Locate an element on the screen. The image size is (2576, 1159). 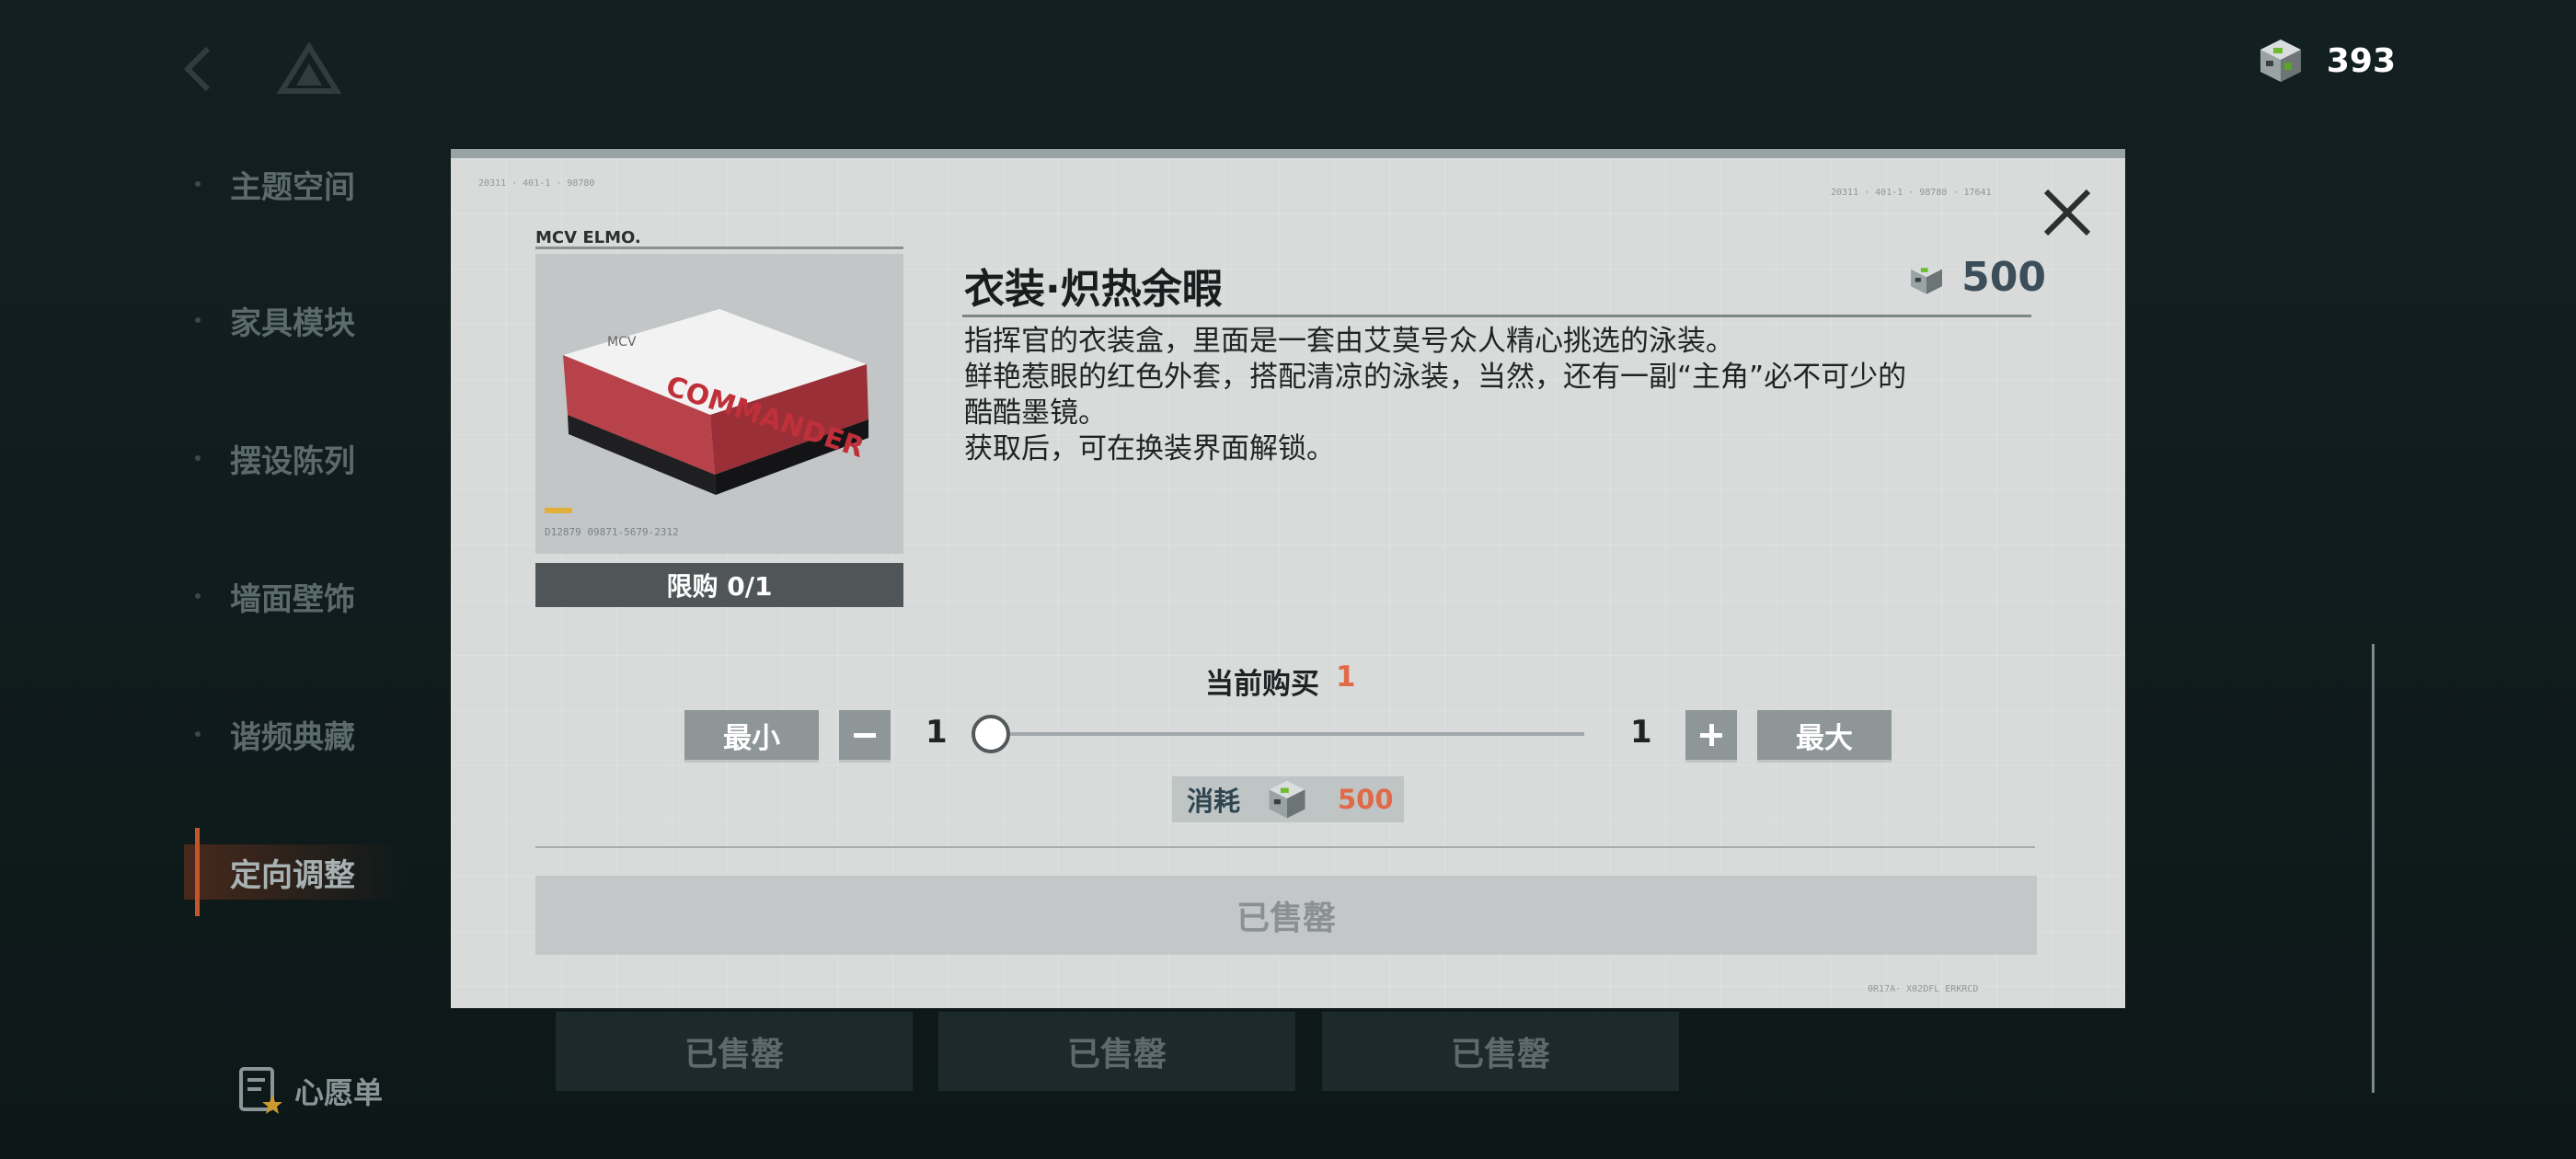
decrement-button is located at coordinates (865, 735).